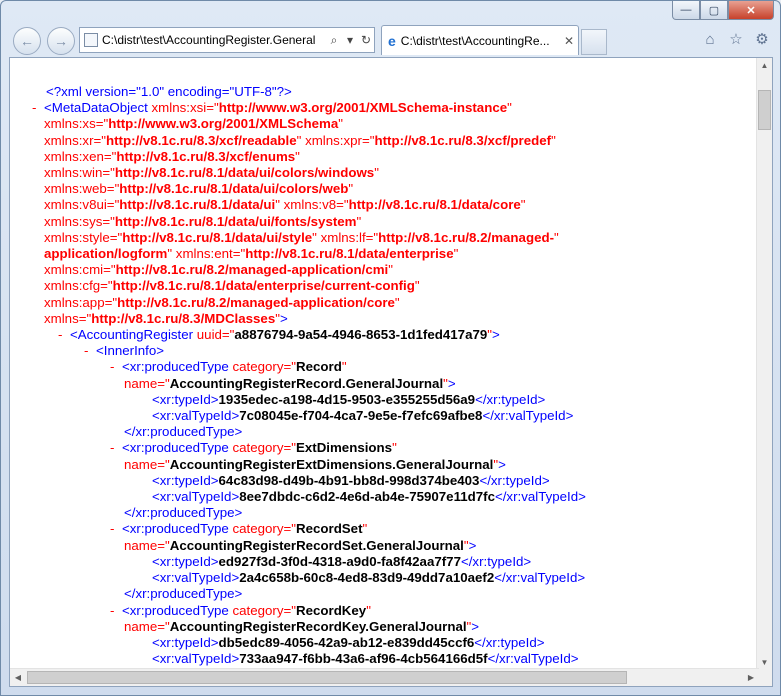 This screenshot has width=781, height=696. What do you see at coordinates (344, 448) in the screenshot?
I see `xml-attr-value: ExtDimensions` at bounding box center [344, 448].